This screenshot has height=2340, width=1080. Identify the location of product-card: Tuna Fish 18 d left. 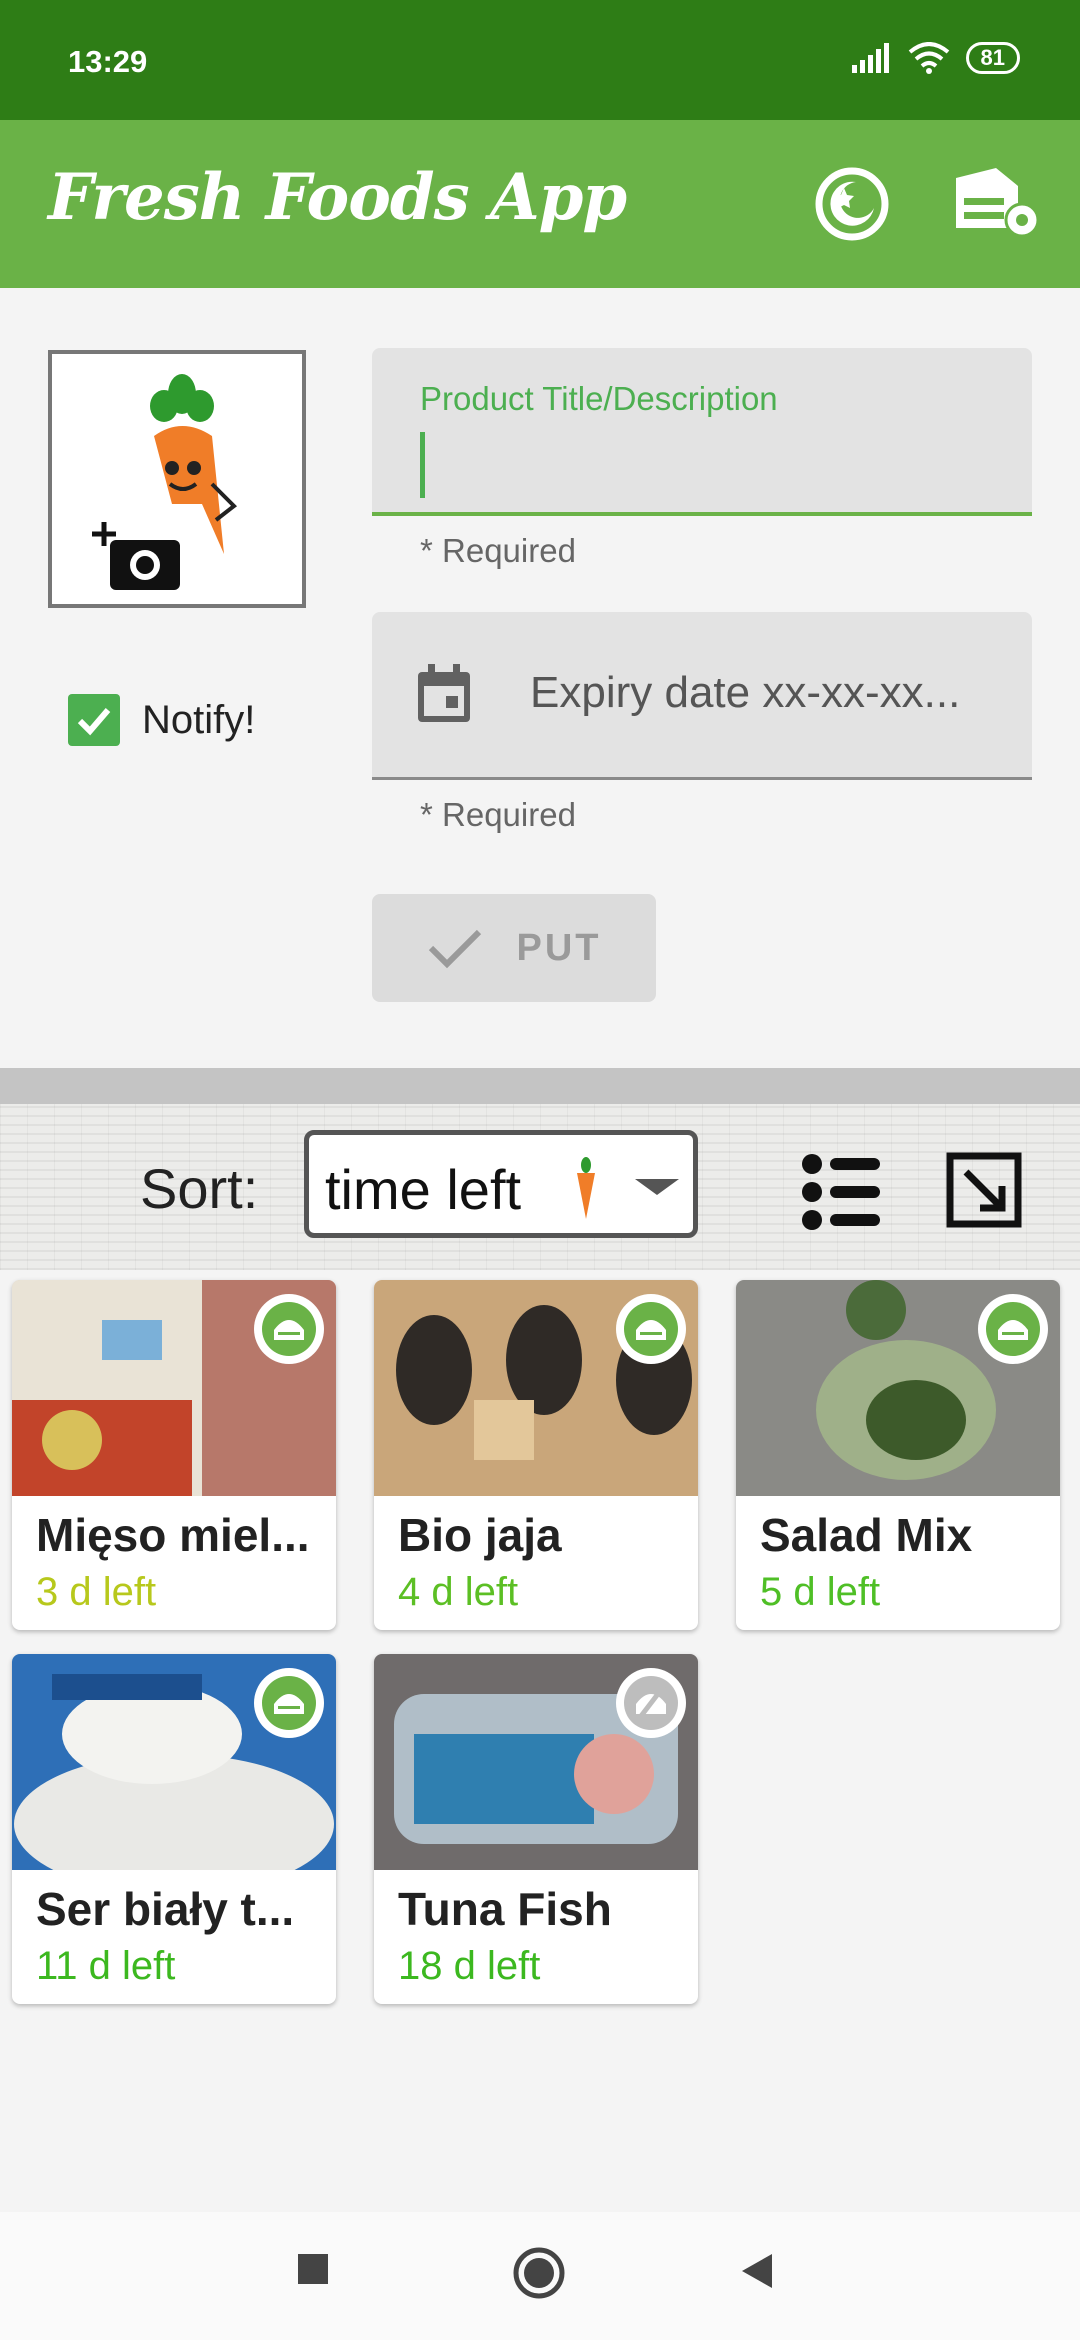
(536, 1829).